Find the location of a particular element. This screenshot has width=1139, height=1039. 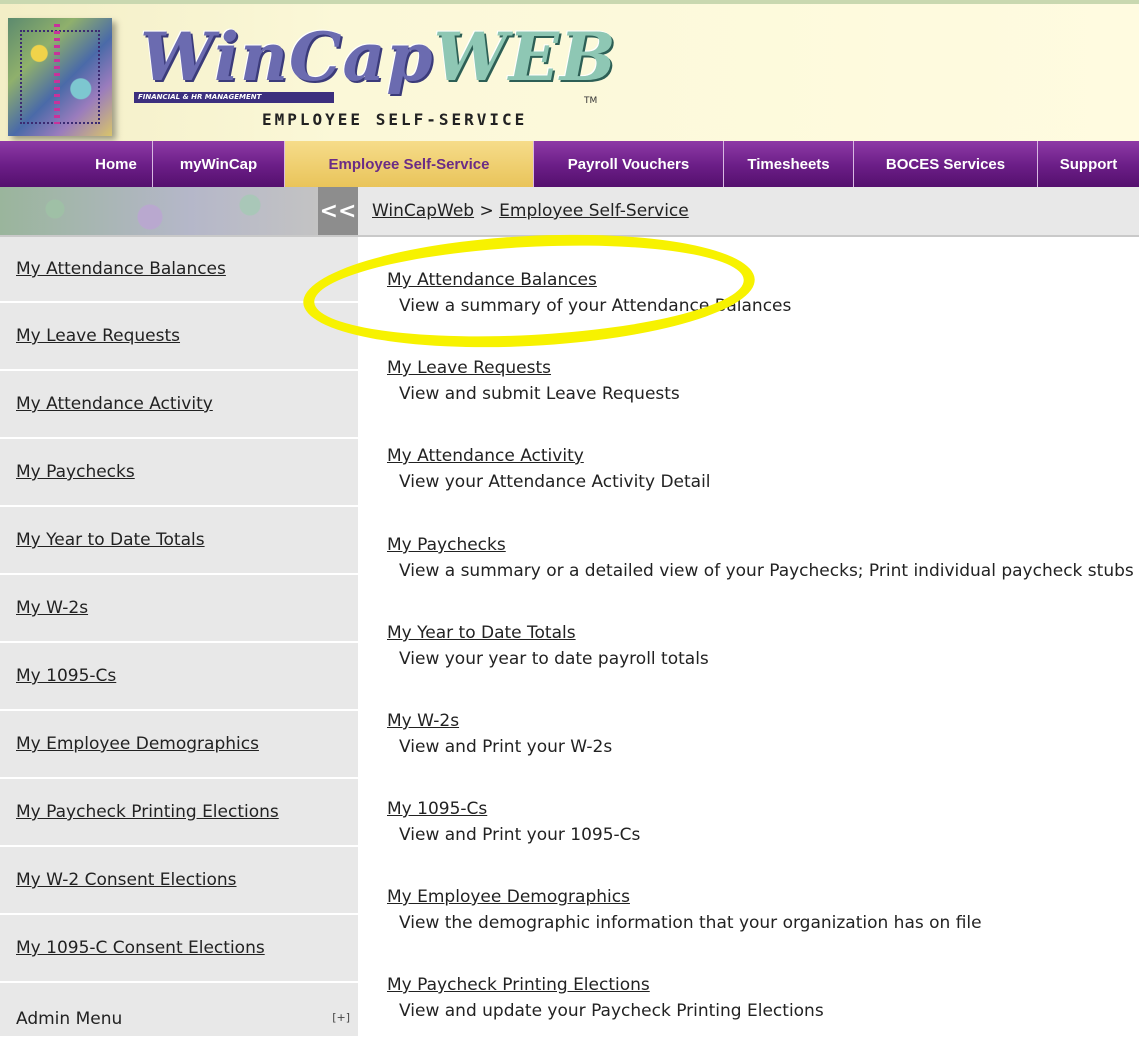

breadcrumb: WinCapWeb > Employee Self-Service is located at coordinates (530, 211).